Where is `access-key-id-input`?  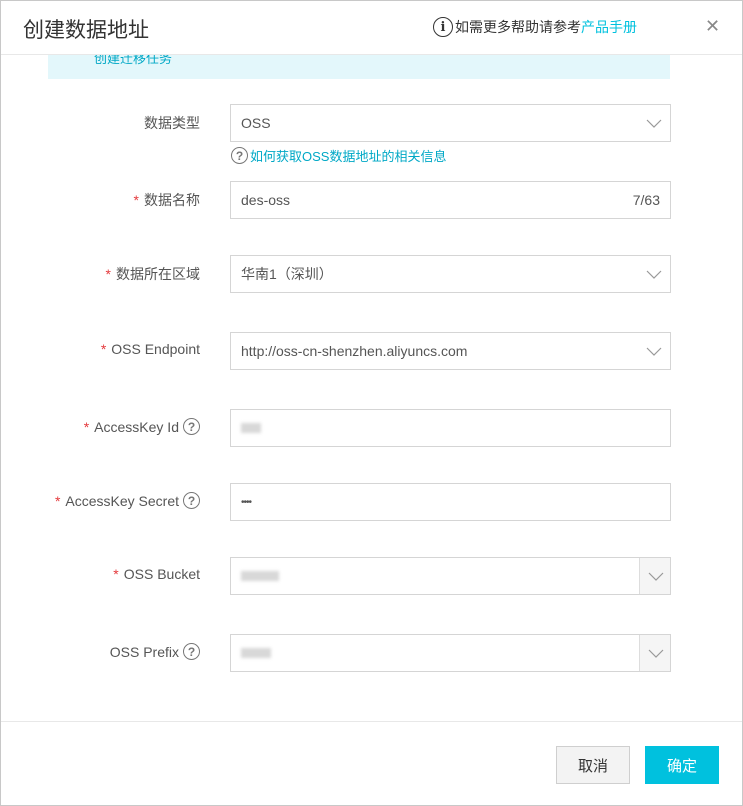
access-key-id-input is located at coordinates (450, 428).